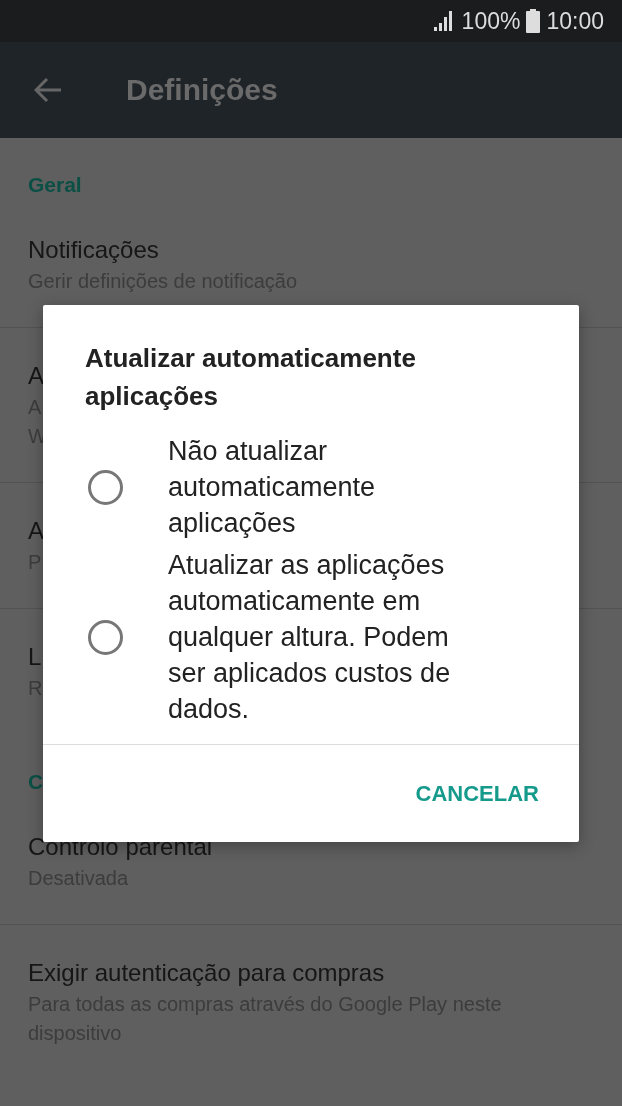  I want to click on signal-icon, so click(443, 21).